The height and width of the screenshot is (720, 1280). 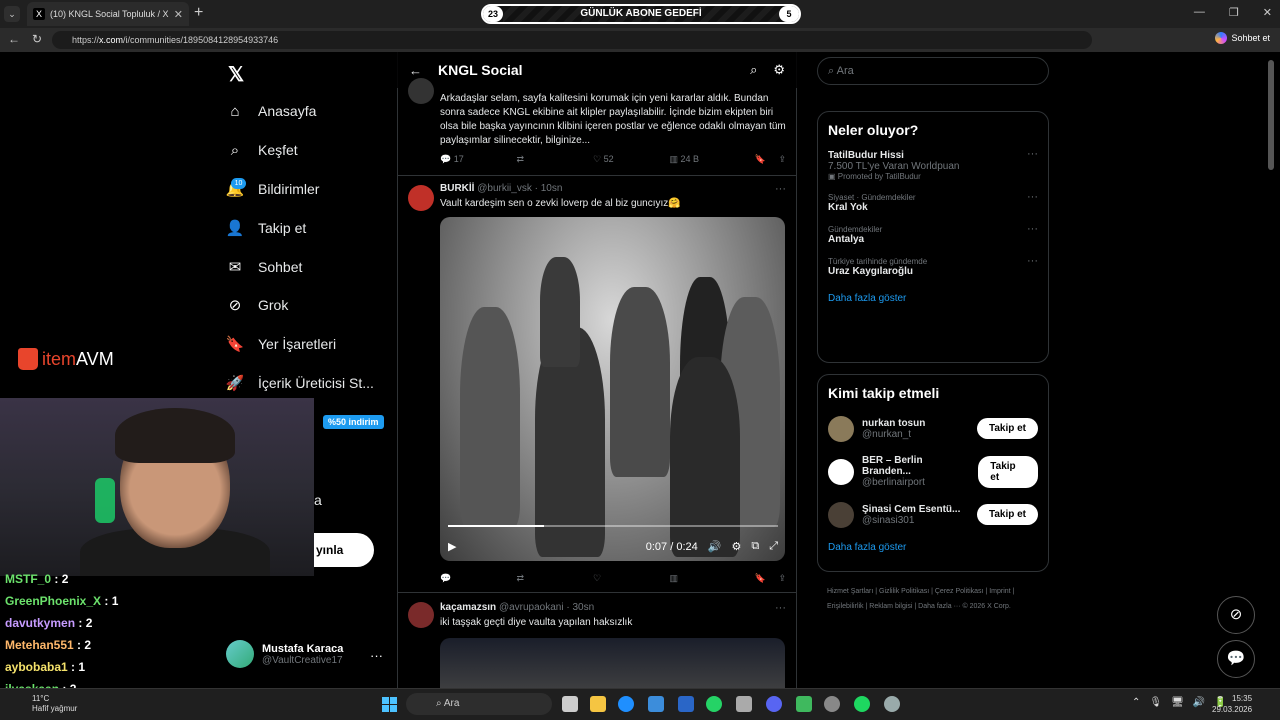 What do you see at coordinates (281, 344) in the screenshot?
I see `nav-item: 🔖 Yer İşaretleri` at bounding box center [281, 344].